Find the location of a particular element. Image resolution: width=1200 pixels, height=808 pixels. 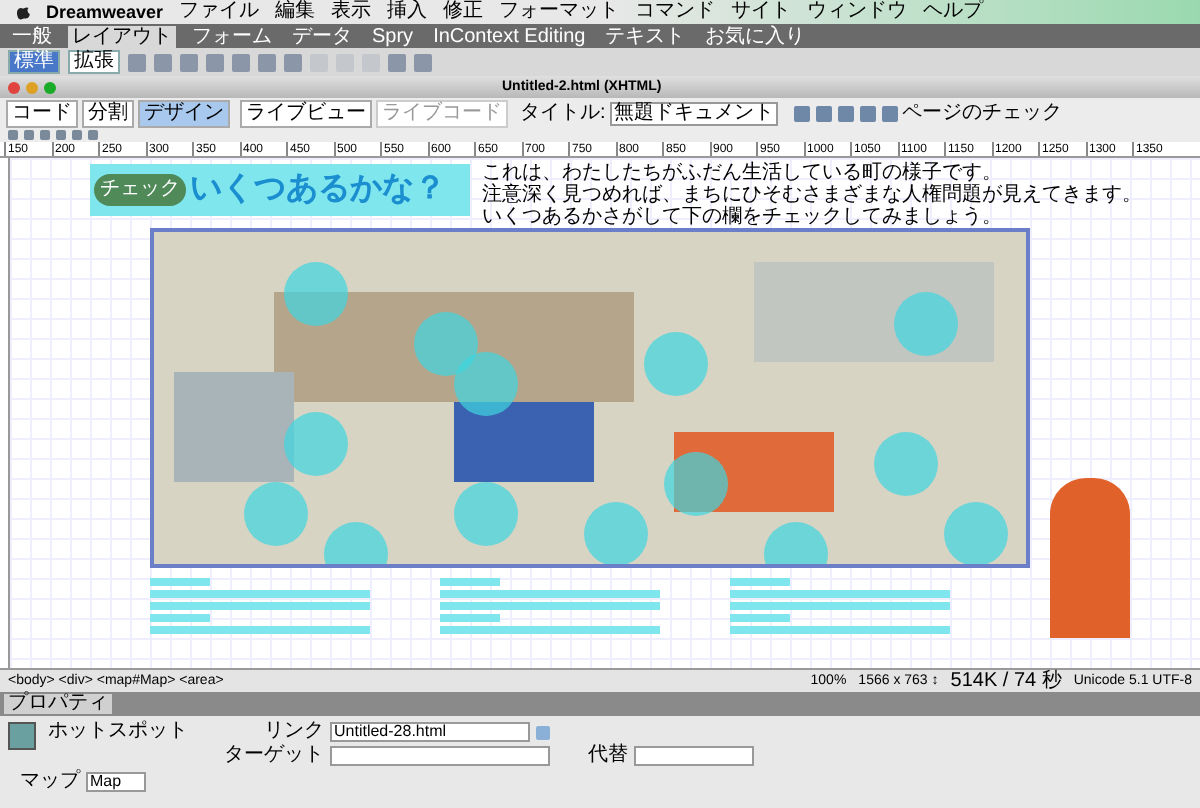

title-field: 無題ドキュメント is located at coordinates (693, 113).